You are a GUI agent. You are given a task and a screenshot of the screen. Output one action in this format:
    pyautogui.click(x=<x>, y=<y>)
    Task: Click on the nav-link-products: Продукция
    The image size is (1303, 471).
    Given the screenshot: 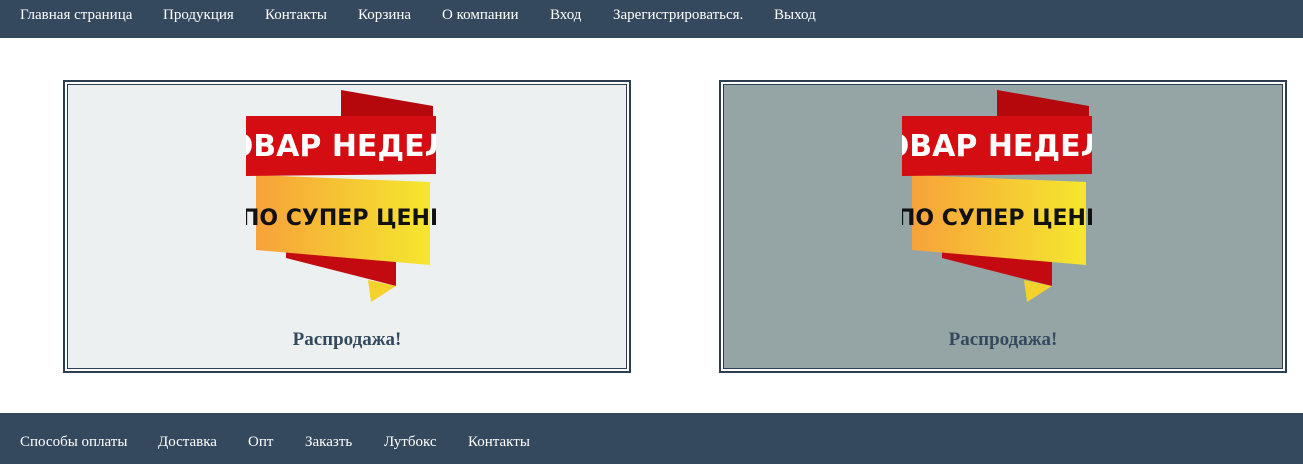 What is the action you would take?
    pyautogui.click(x=198, y=15)
    